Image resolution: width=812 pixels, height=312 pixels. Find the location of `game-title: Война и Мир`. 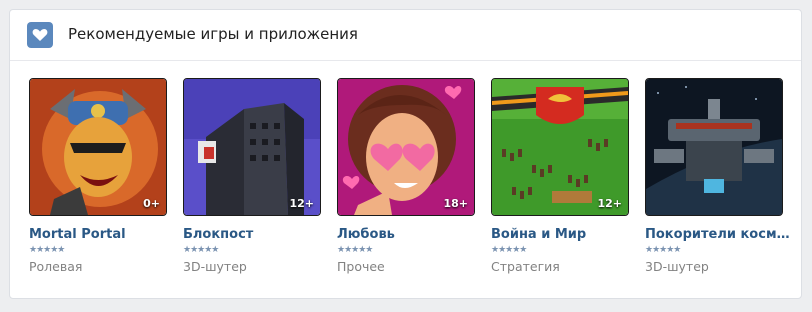

game-title: Война и Мир is located at coordinates (566, 234).